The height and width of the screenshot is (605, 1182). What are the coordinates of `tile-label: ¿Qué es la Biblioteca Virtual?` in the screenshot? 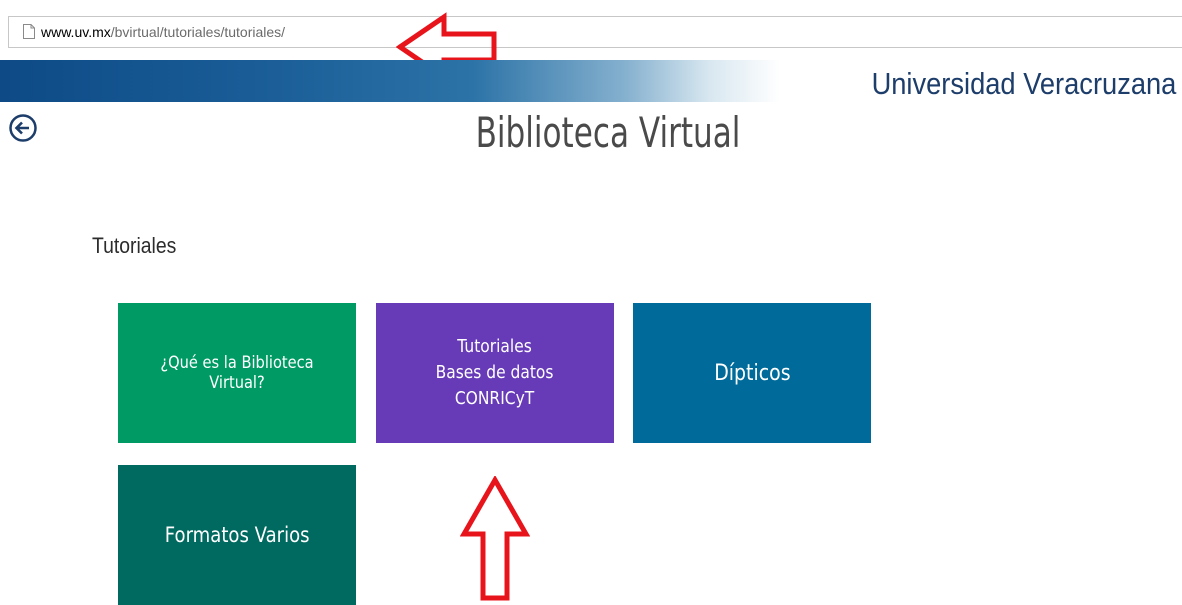 It's located at (237, 373).